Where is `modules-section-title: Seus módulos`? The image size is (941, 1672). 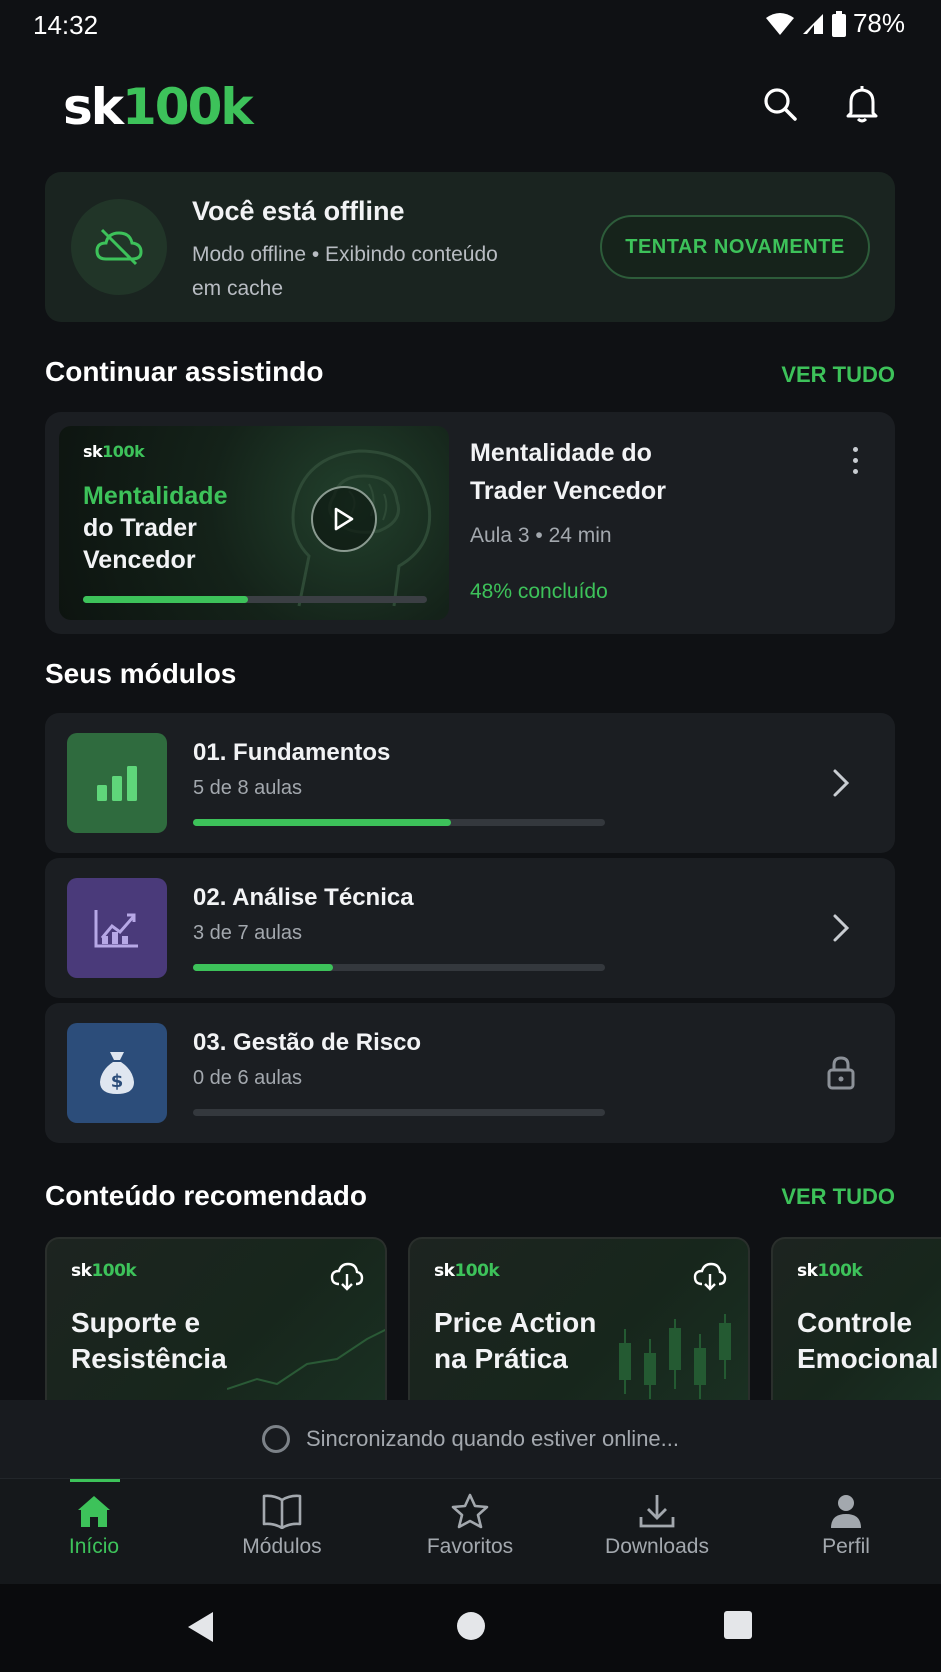
modules-section-title: Seus módulos is located at coordinates (141, 673).